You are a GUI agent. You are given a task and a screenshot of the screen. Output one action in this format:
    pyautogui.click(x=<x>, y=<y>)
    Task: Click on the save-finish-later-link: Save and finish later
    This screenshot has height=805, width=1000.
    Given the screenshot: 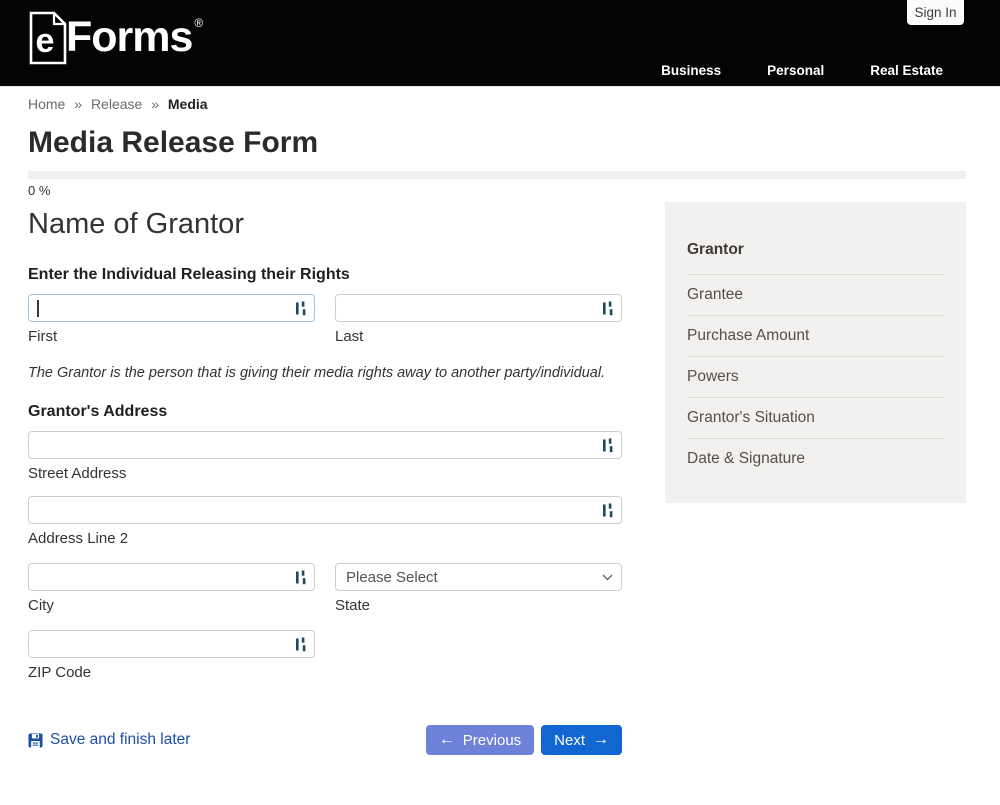 What is the action you would take?
    pyautogui.click(x=109, y=740)
    